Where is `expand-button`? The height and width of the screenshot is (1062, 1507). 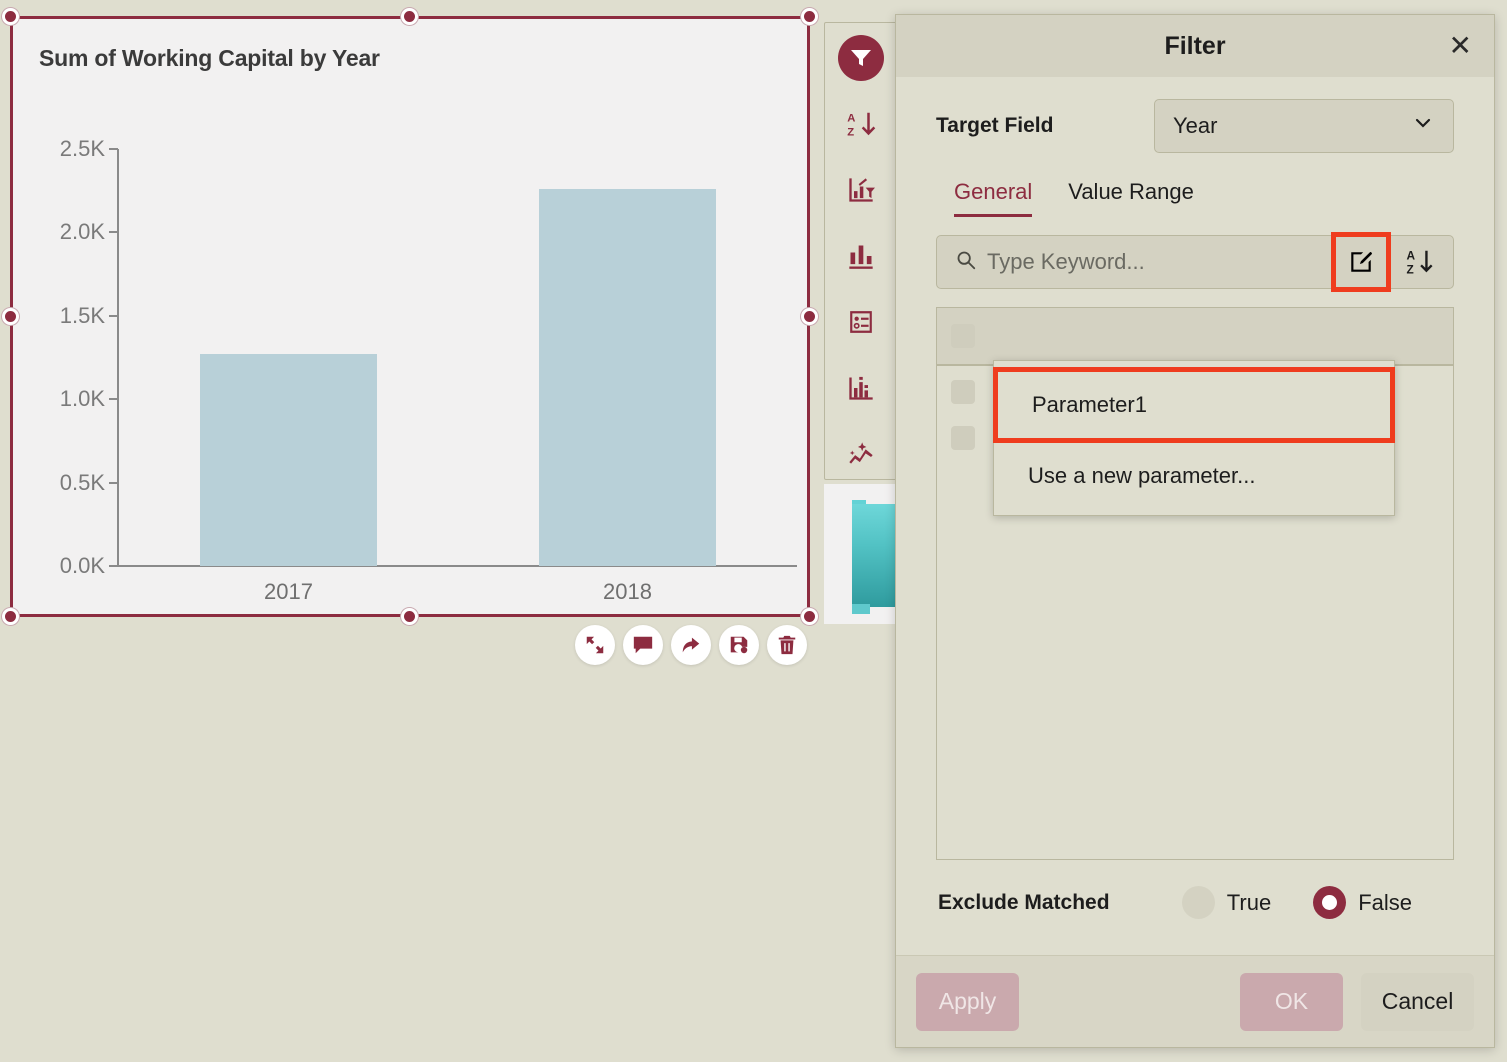
expand-button is located at coordinates (595, 645).